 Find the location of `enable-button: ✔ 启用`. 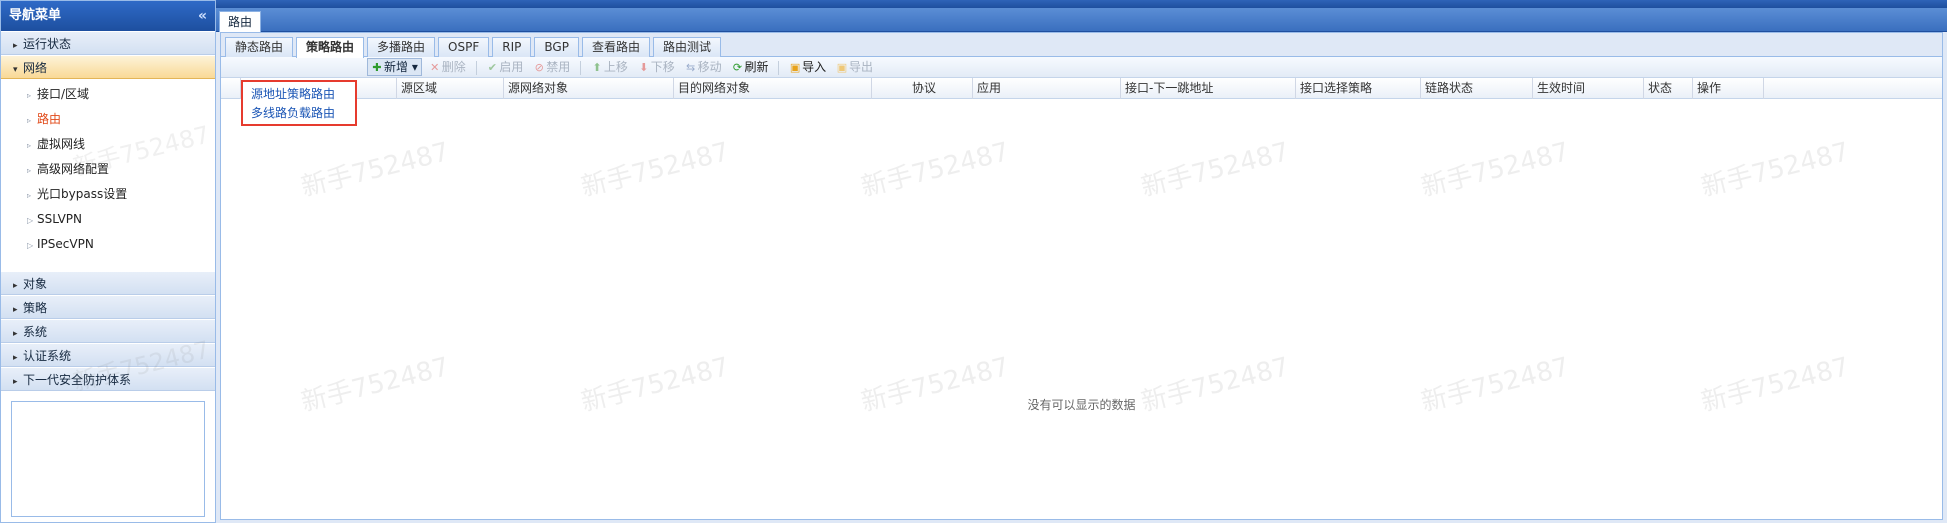

enable-button: ✔ 启用 is located at coordinates (504, 67).